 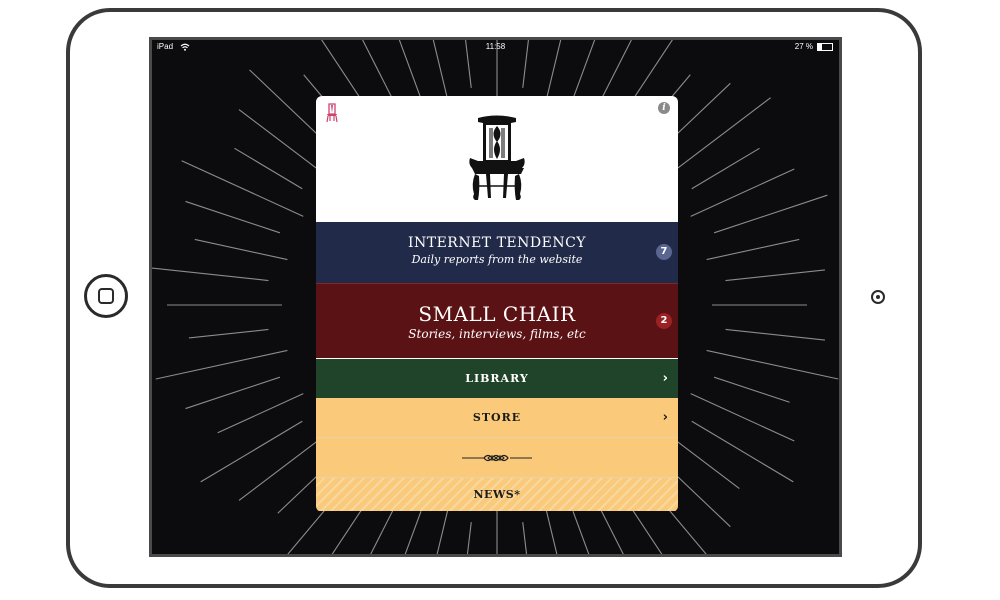 I want to click on ornament-divider-row, so click(x=497, y=458).